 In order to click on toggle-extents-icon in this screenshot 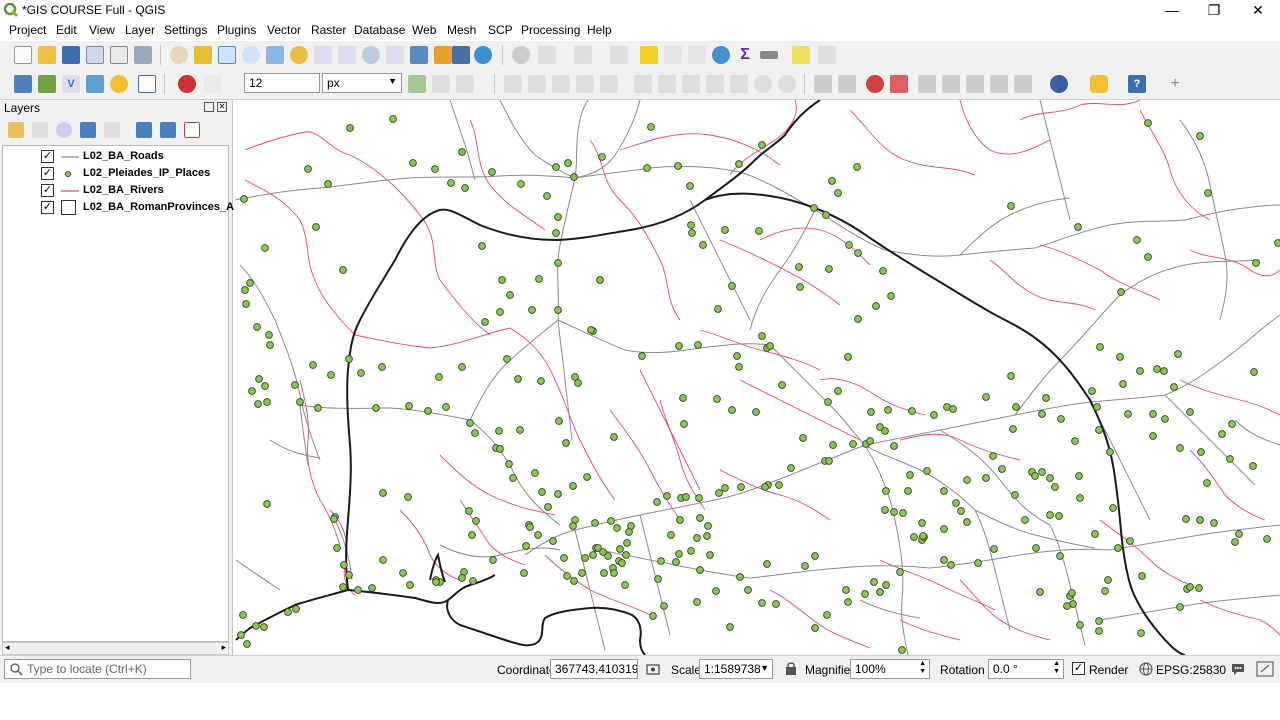, I will do `click(653, 669)`.